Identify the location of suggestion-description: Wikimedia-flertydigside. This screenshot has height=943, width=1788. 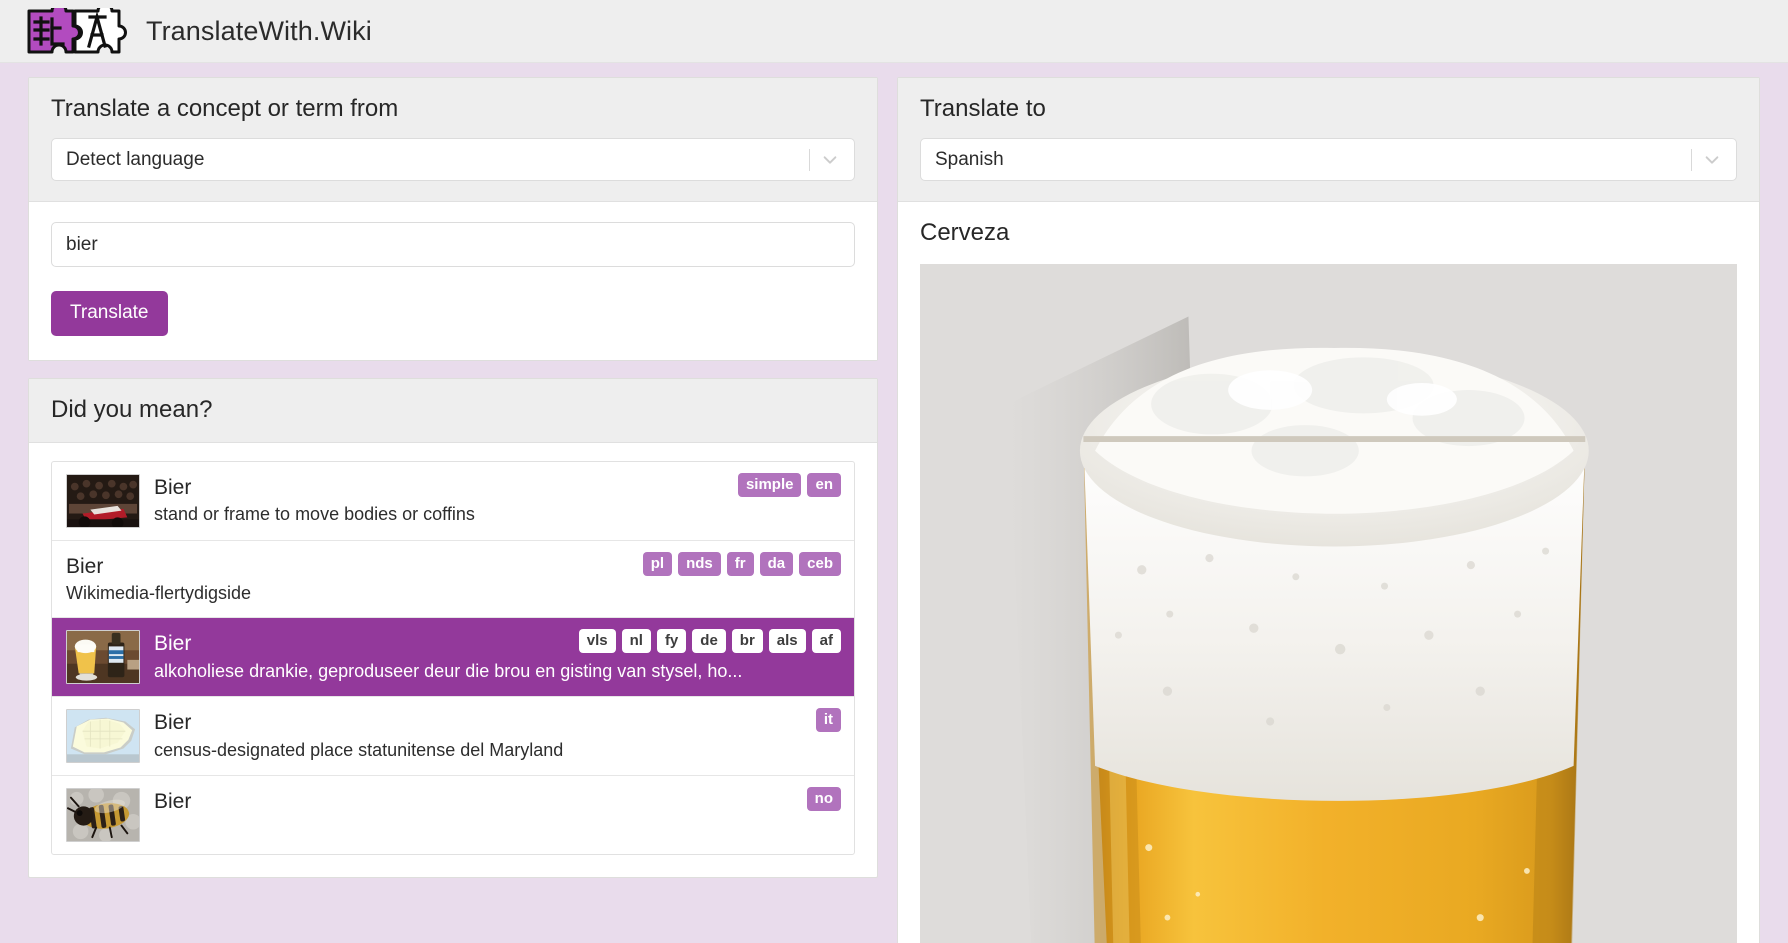
(159, 592).